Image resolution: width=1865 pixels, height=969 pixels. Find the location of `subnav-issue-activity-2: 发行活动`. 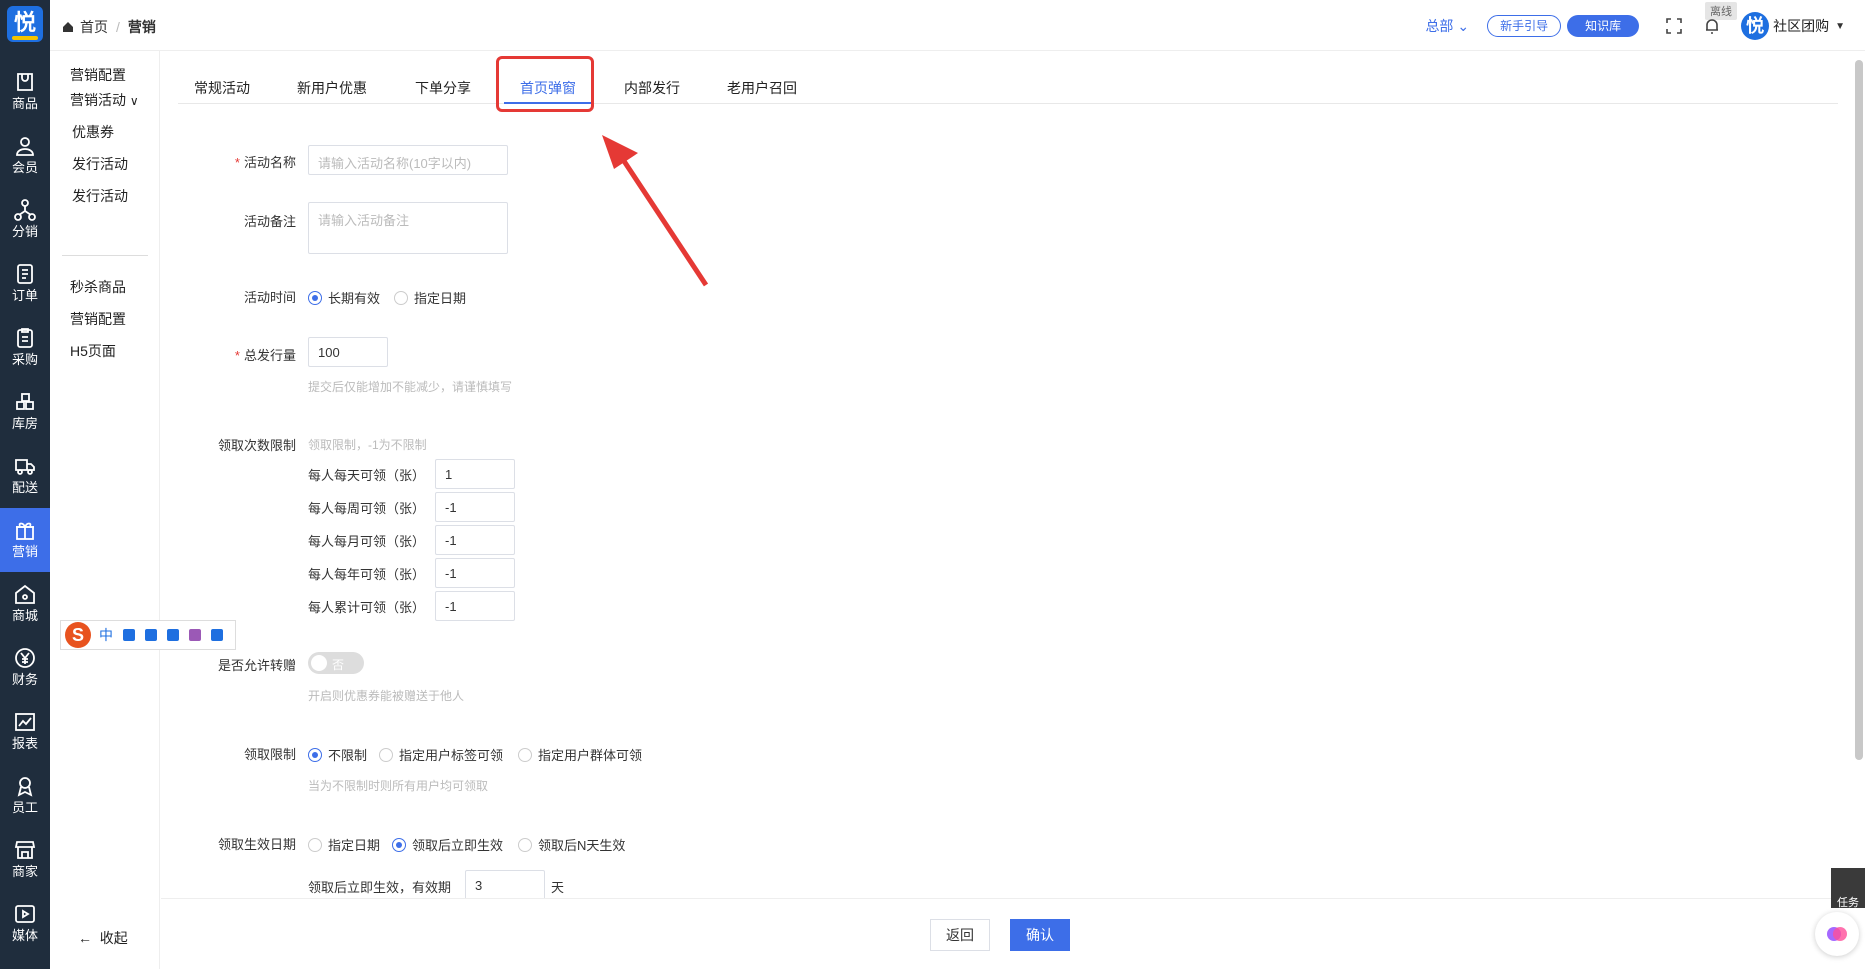

subnav-issue-activity-2: 发行活动 is located at coordinates (100, 196).